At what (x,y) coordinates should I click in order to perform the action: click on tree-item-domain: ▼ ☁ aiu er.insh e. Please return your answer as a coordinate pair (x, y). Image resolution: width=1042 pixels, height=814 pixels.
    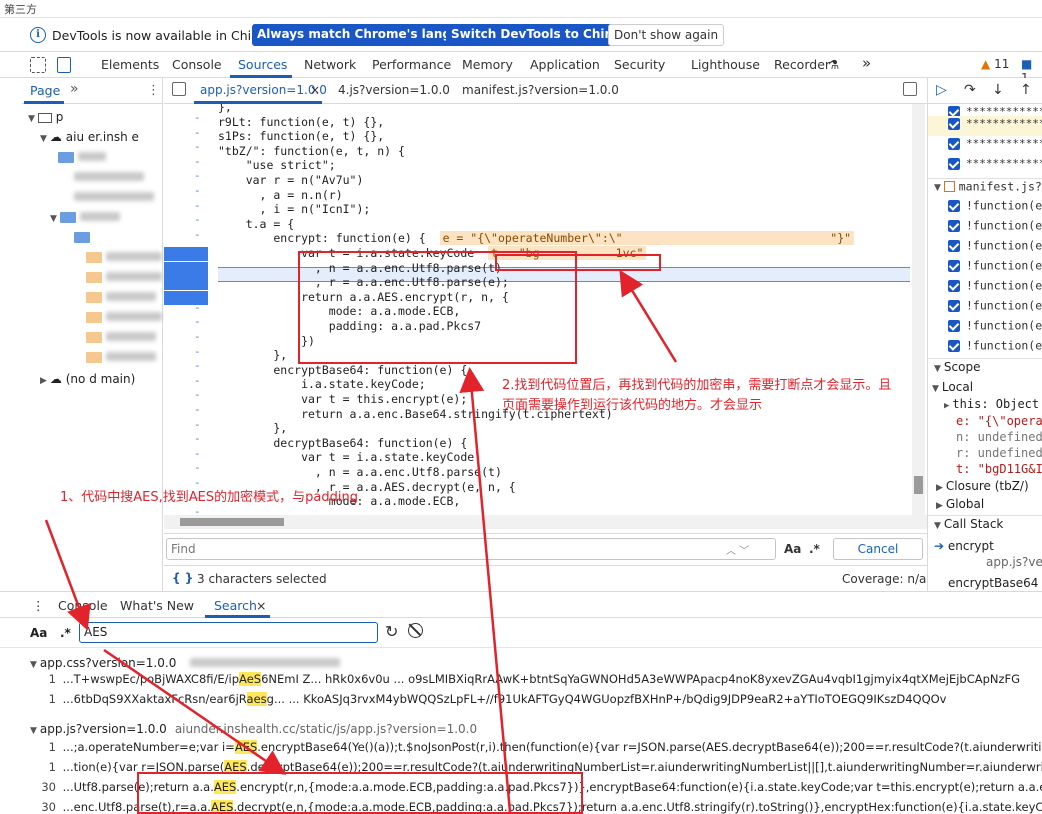
    Looking at the image, I should click on (89, 137).